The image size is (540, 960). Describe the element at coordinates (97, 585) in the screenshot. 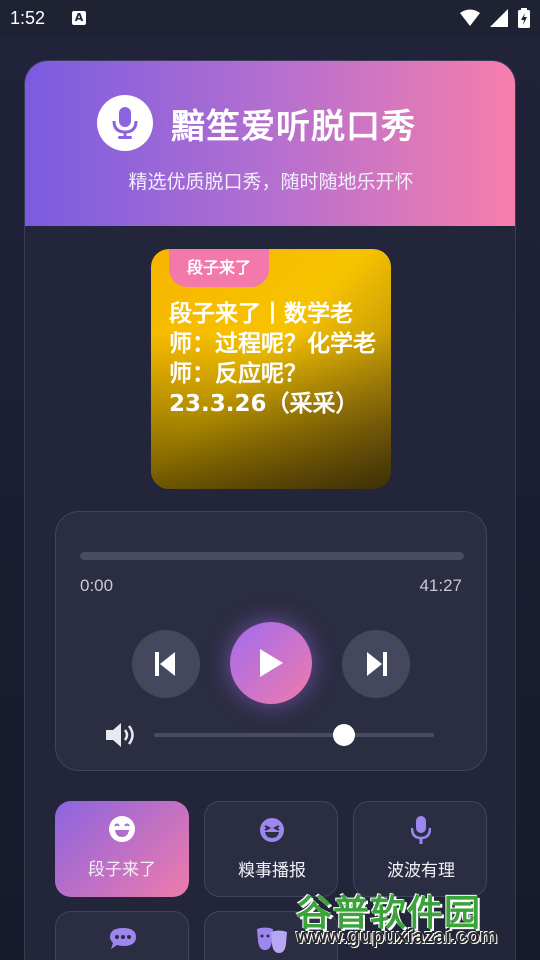

I see `current-time: 0:00` at that location.